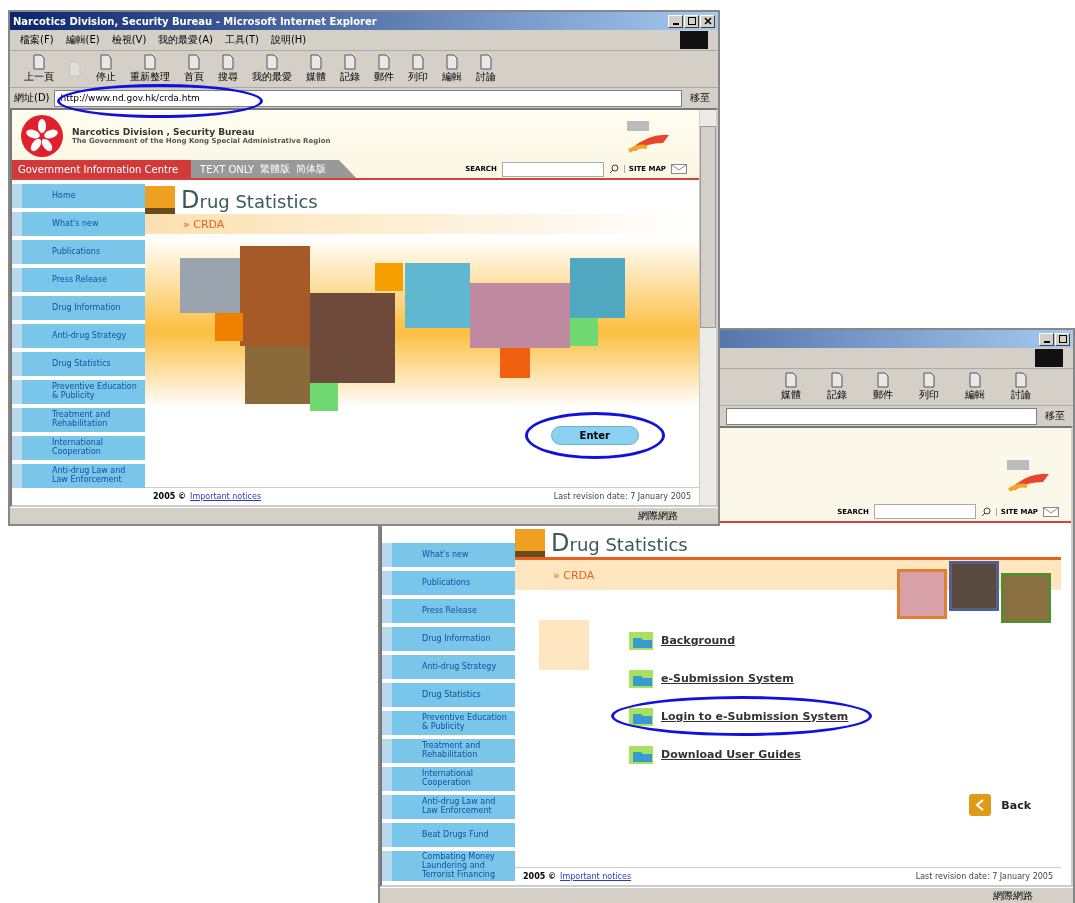 The image size is (1075, 903). Describe the element at coordinates (78, 196) in the screenshot. I see `sidebar-item: Home` at that location.